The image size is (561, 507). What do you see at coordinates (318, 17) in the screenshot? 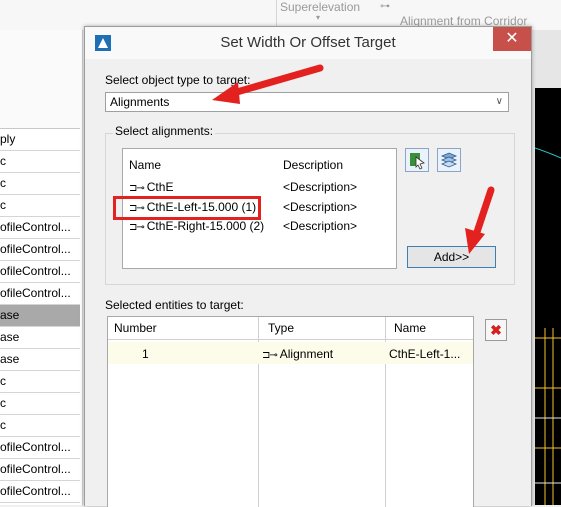
I see `ribbon-dropdown-icon: ▾` at bounding box center [318, 17].